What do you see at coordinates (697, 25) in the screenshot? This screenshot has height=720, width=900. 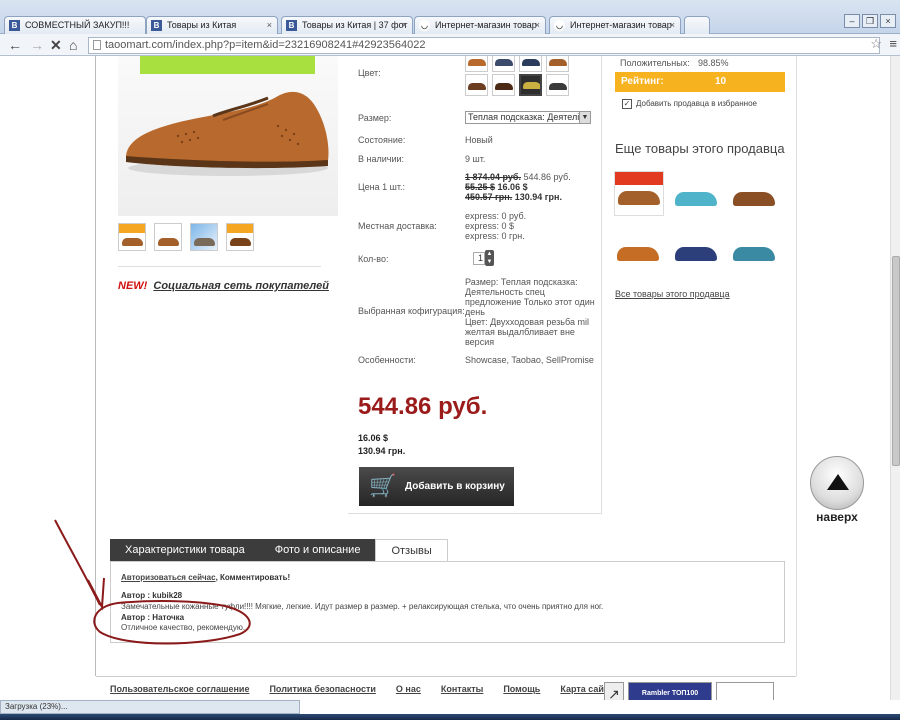 I see `new-tab-button` at bounding box center [697, 25].